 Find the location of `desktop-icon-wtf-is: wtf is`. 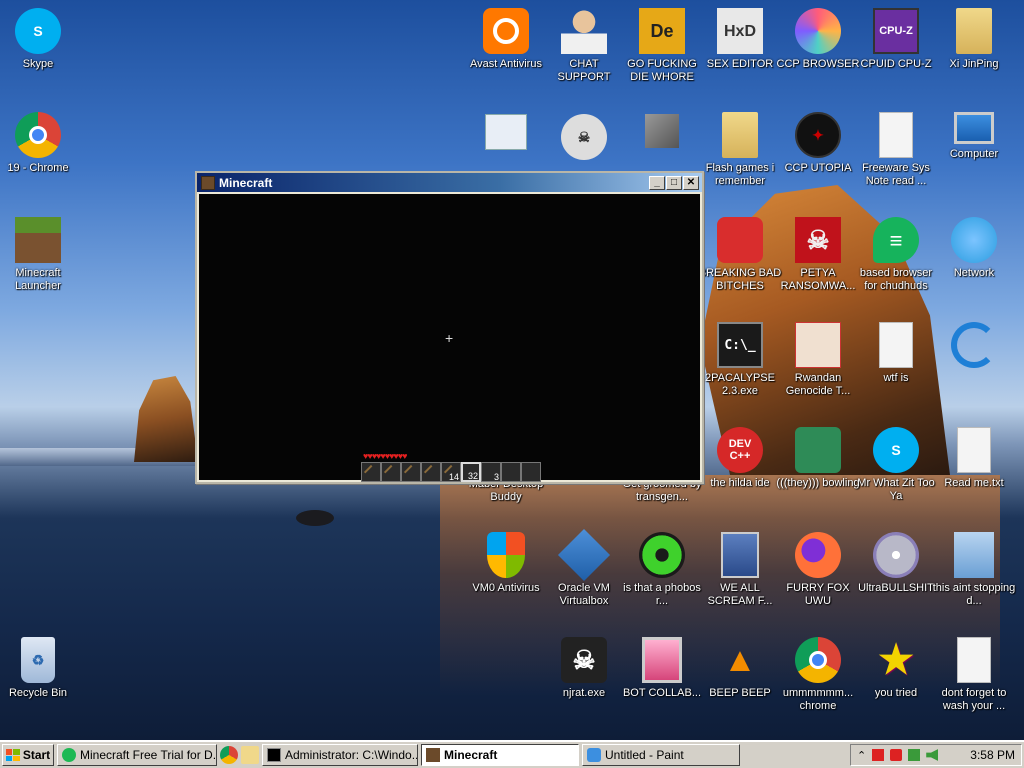

desktop-icon-wtf-is: wtf is is located at coordinates (896, 353).